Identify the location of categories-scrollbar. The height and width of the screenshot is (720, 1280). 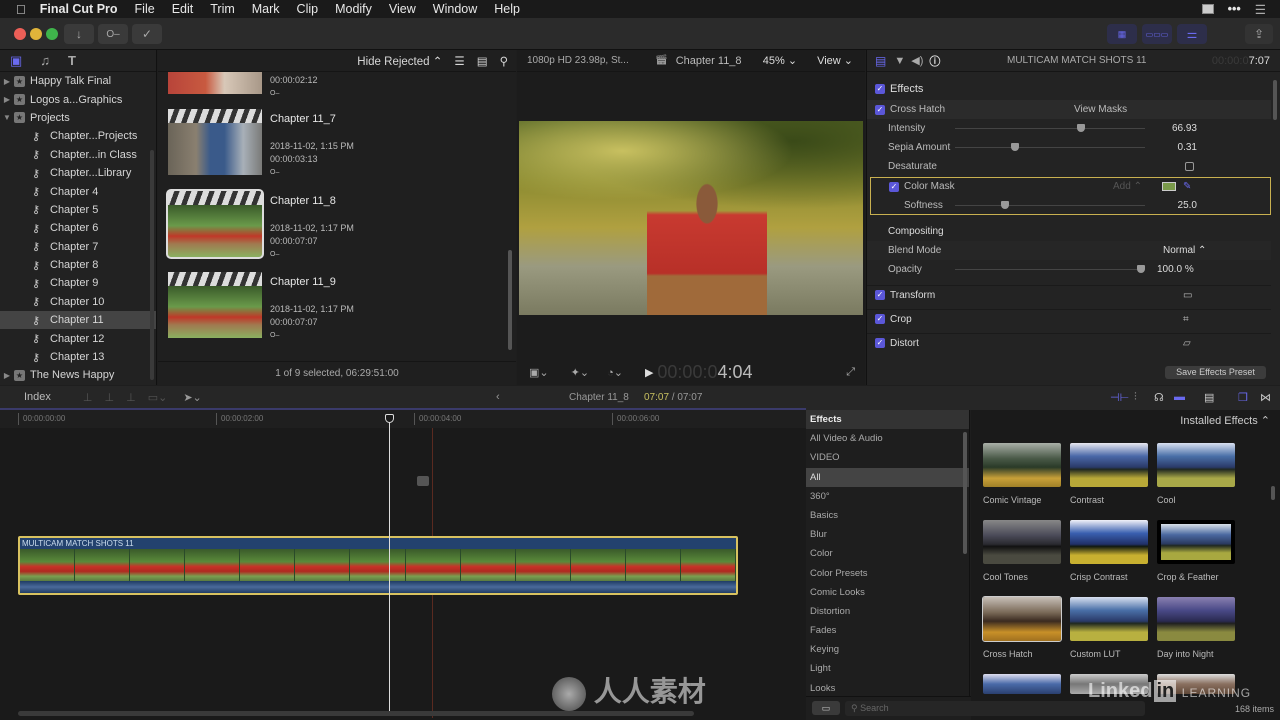
(965, 493).